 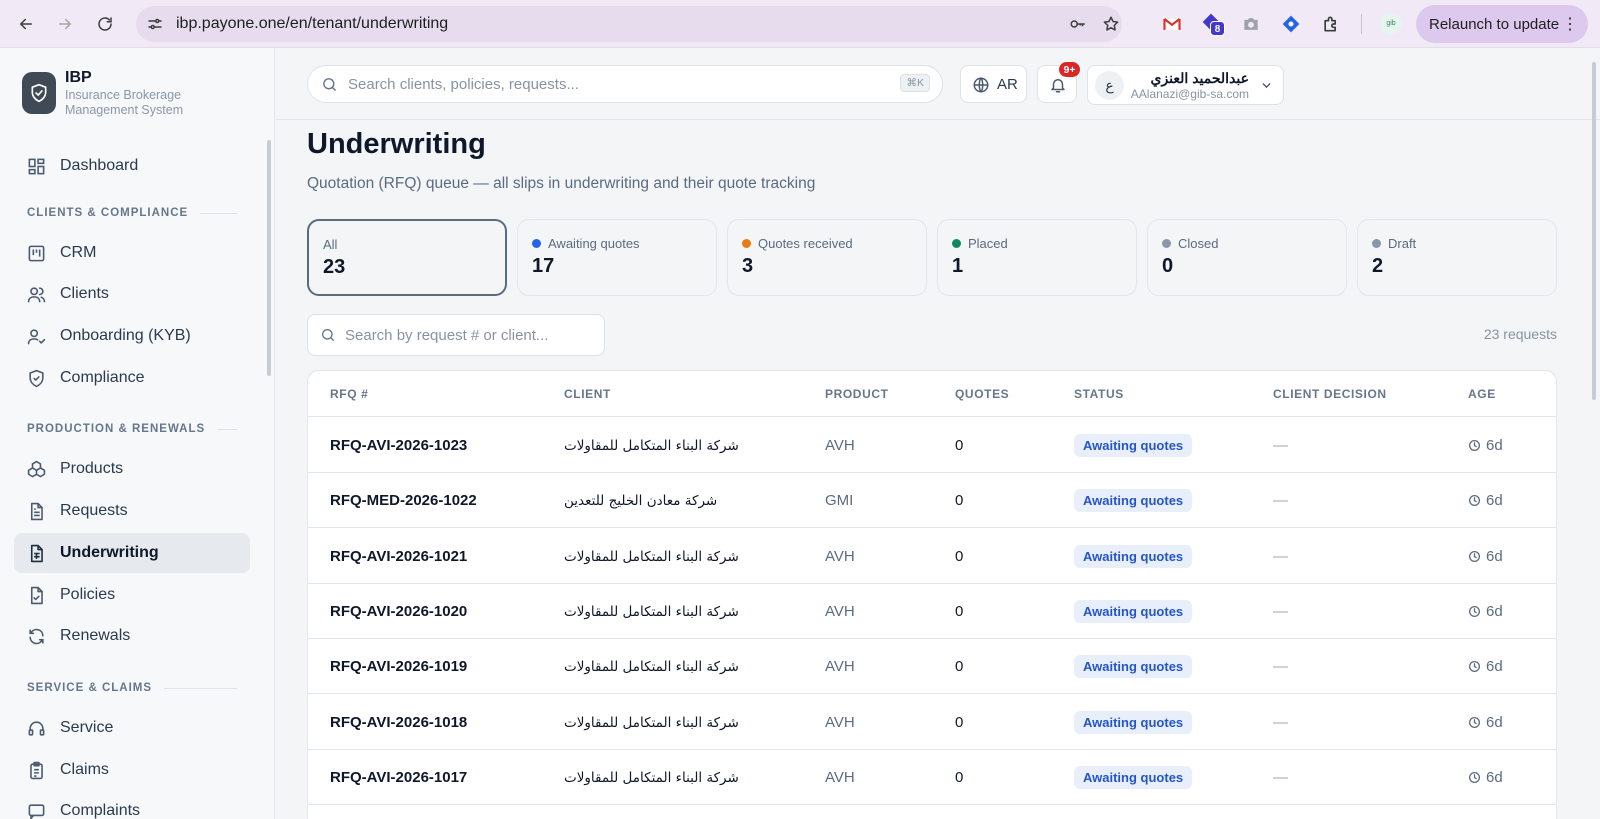 I want to click on status-dot, so click(x=1166, y=243).